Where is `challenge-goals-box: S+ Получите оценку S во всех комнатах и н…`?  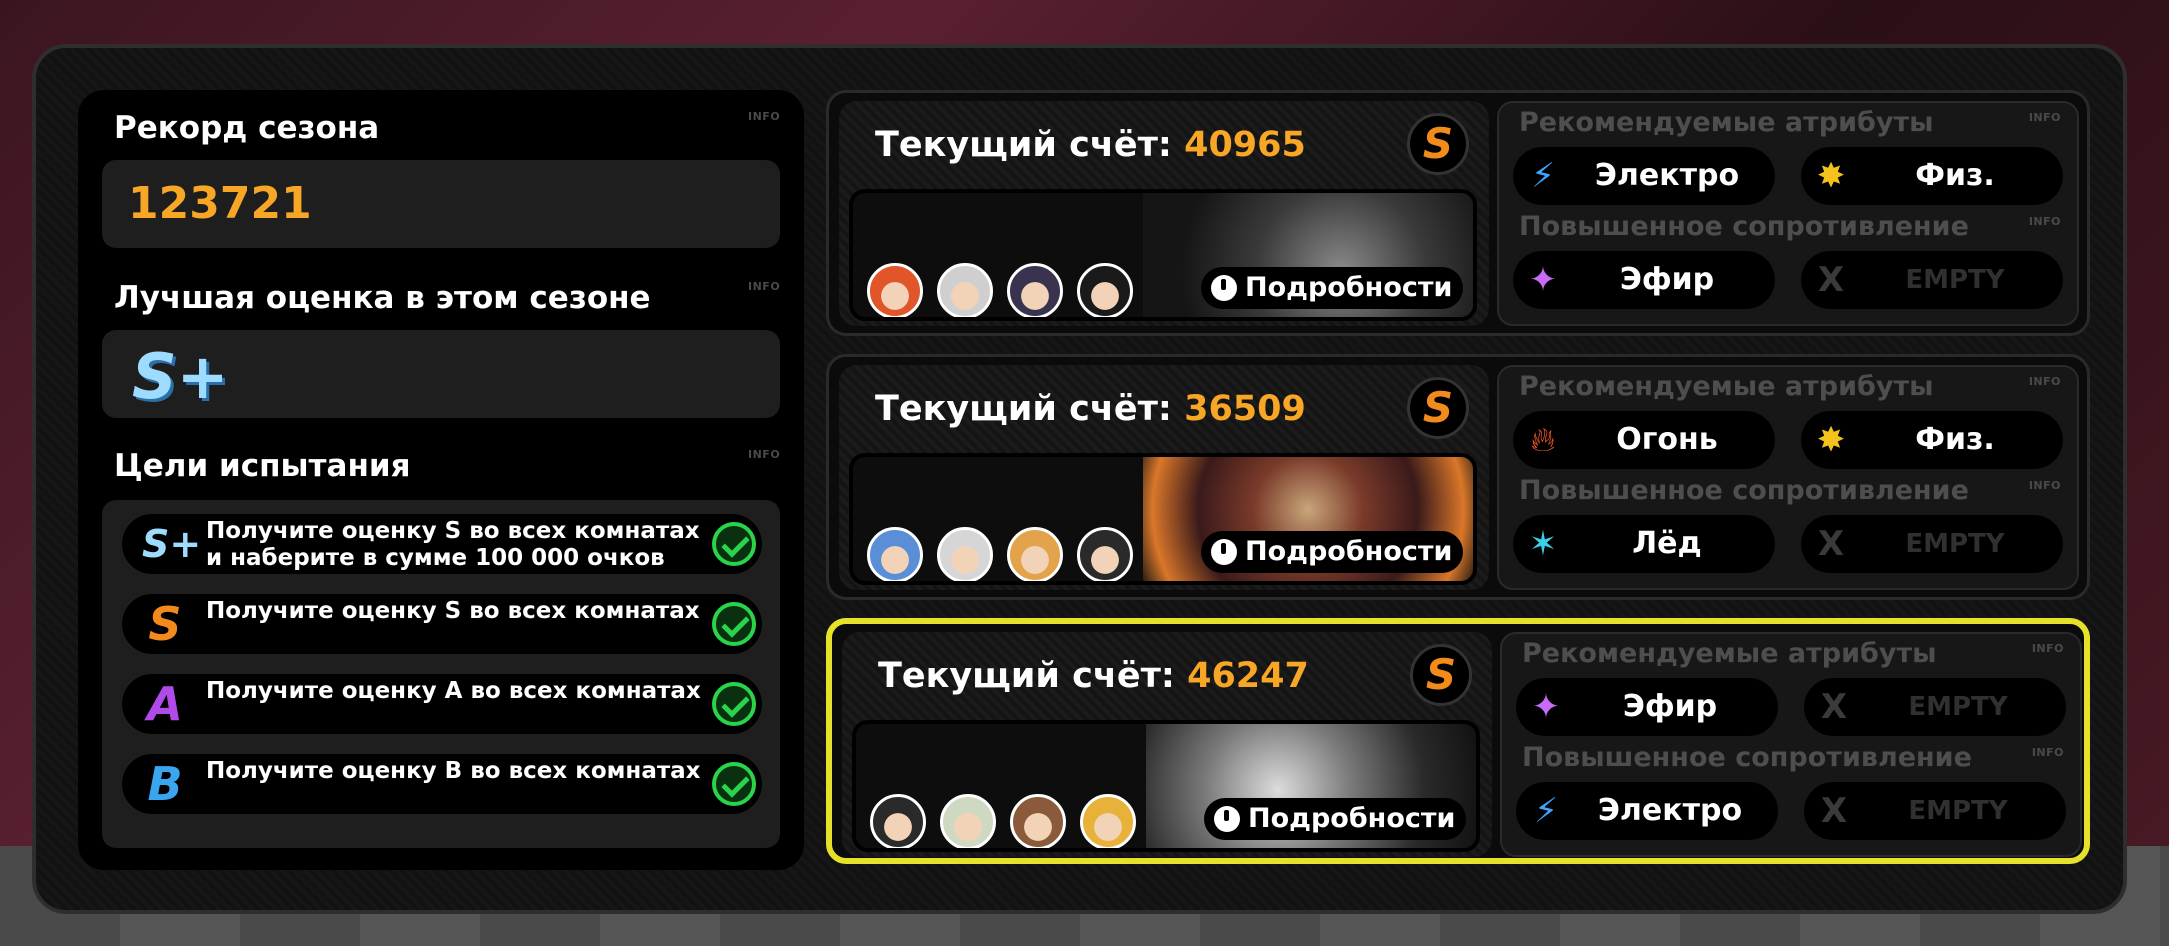
challenge-goals-box: S+ Получите оценку S во всех комнатах и н… is located at coordinates (441, 674).